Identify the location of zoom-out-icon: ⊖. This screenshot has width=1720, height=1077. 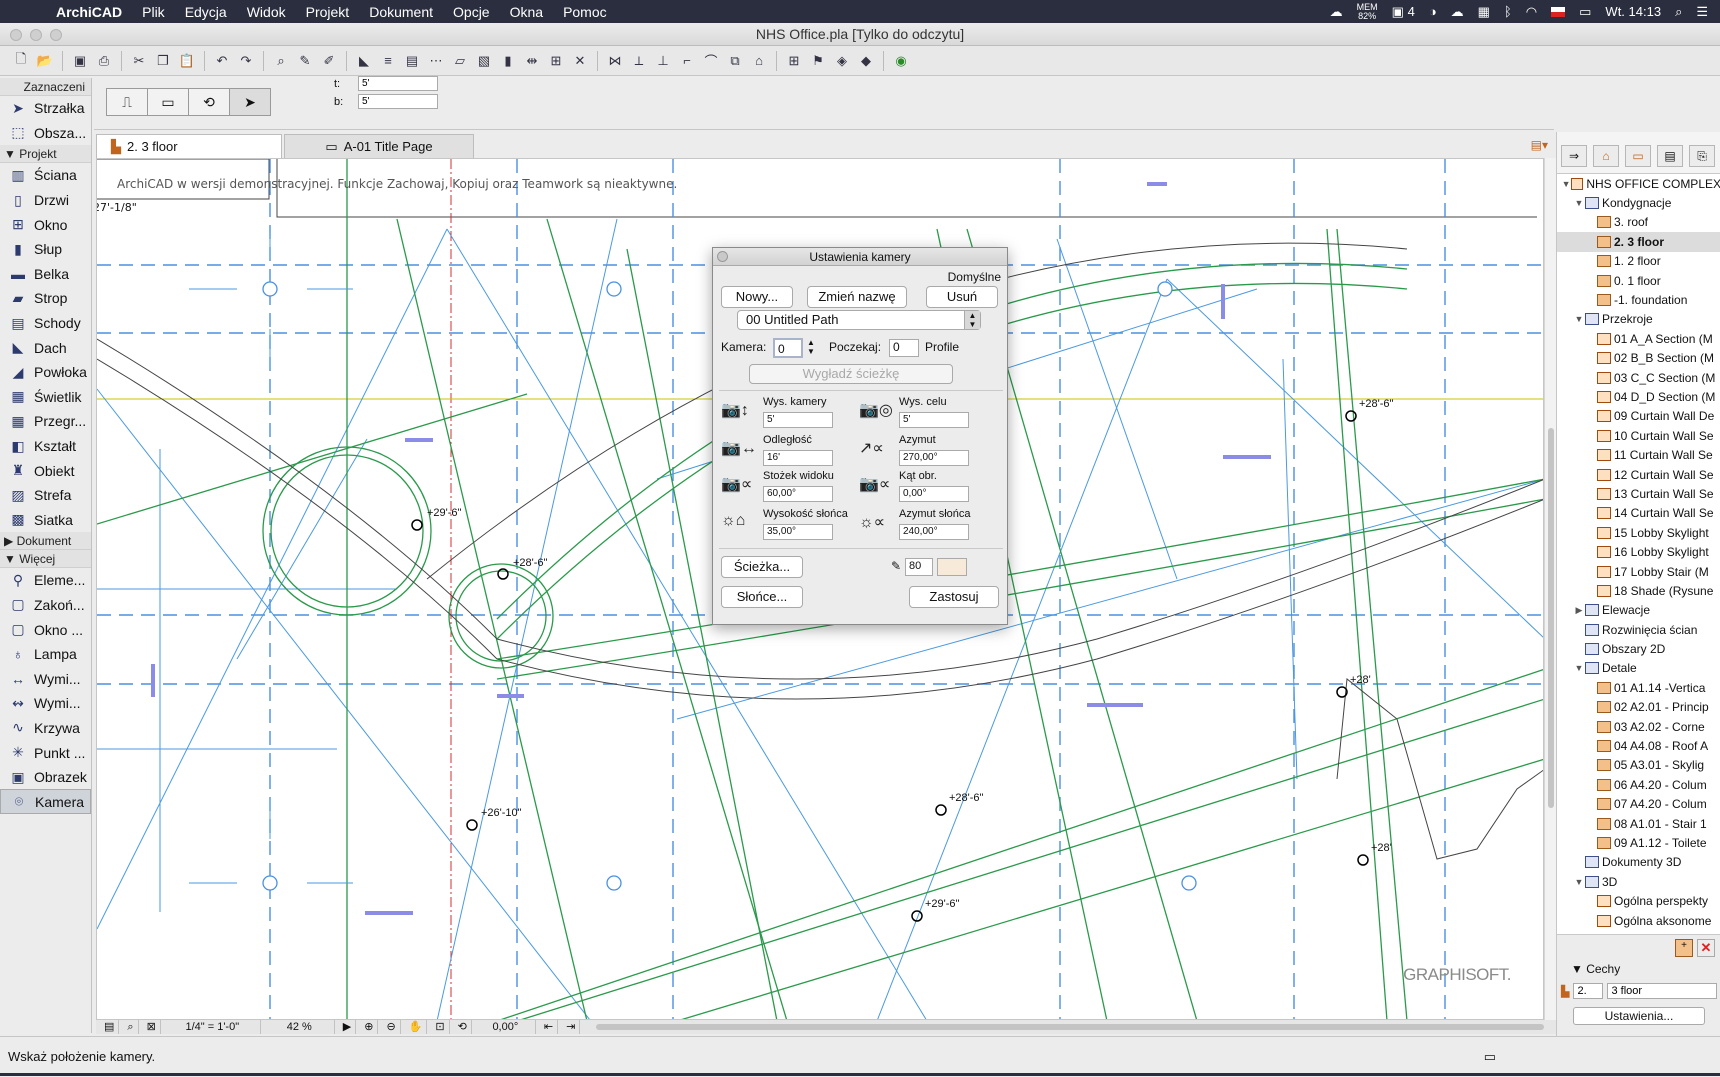
(391, 1027).